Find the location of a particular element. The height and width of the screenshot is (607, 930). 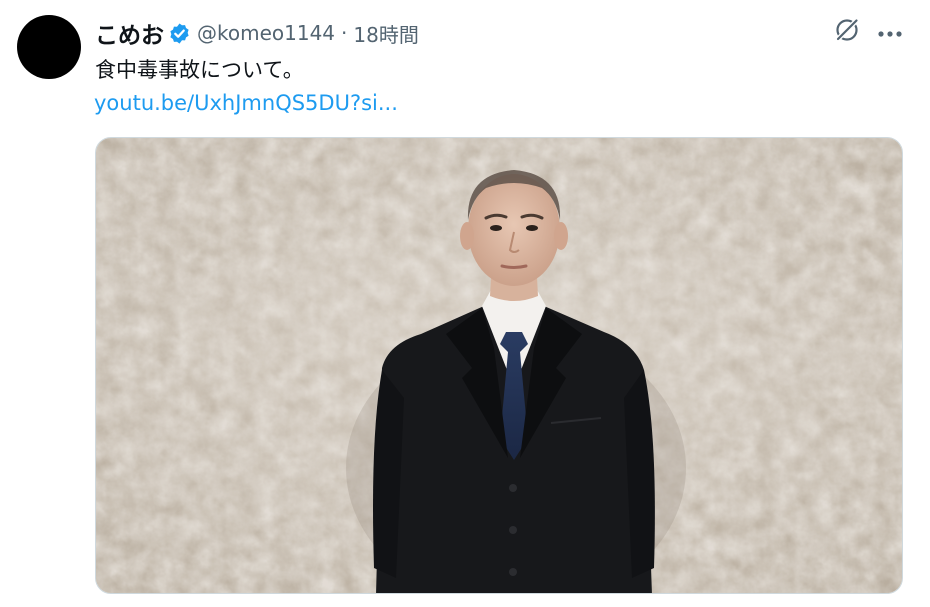

verified-badge-icon is located at coordinates (179, 33).